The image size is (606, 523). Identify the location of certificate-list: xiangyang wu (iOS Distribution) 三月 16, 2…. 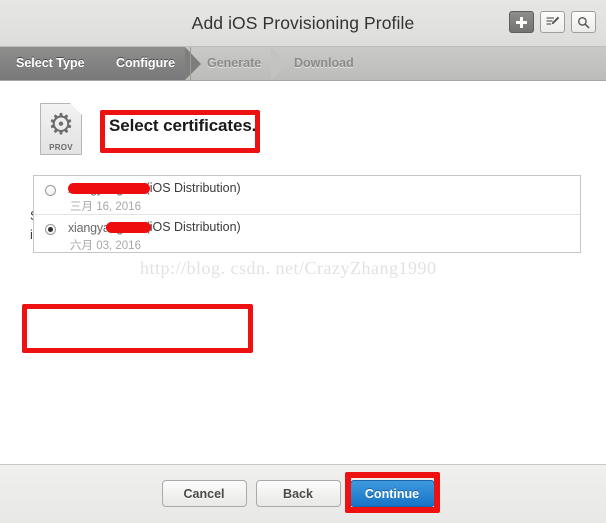
(307, 214).